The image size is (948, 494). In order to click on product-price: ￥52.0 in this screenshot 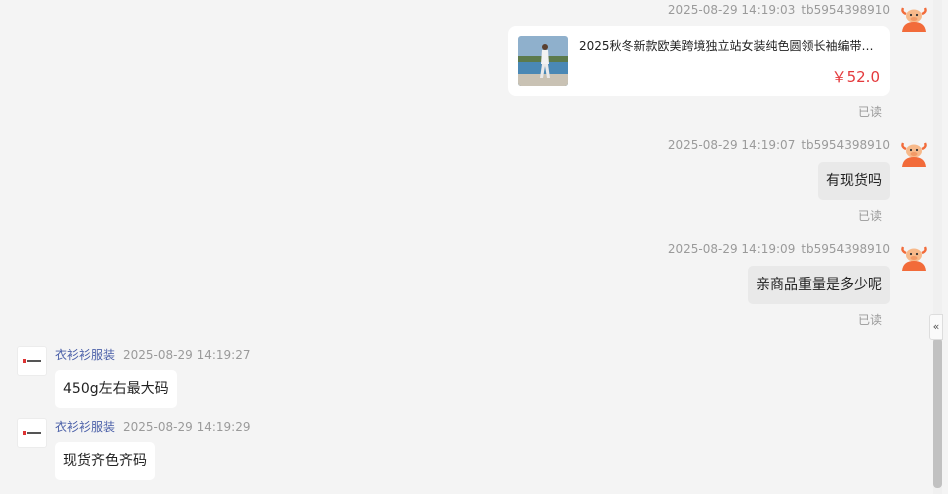, I will do `click(855, 77)`.